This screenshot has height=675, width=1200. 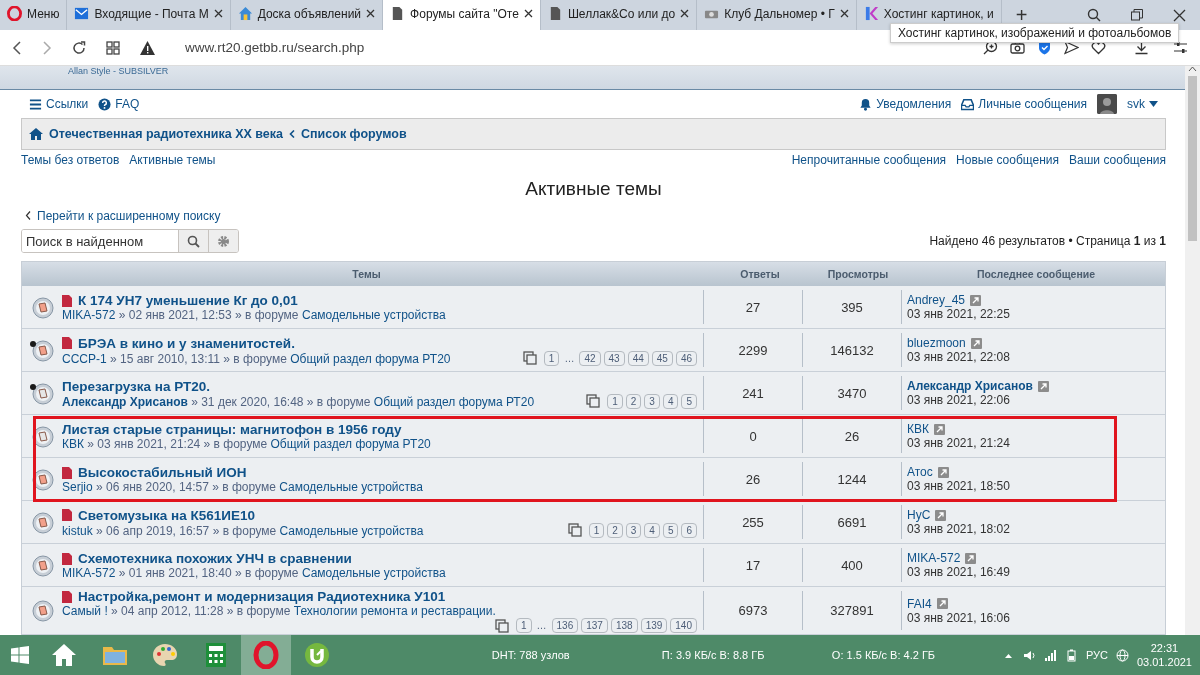 What do you see at coordinates (654, 625) in the screenshot?
I see `page-link: 139` at bounding box center [654, 625].